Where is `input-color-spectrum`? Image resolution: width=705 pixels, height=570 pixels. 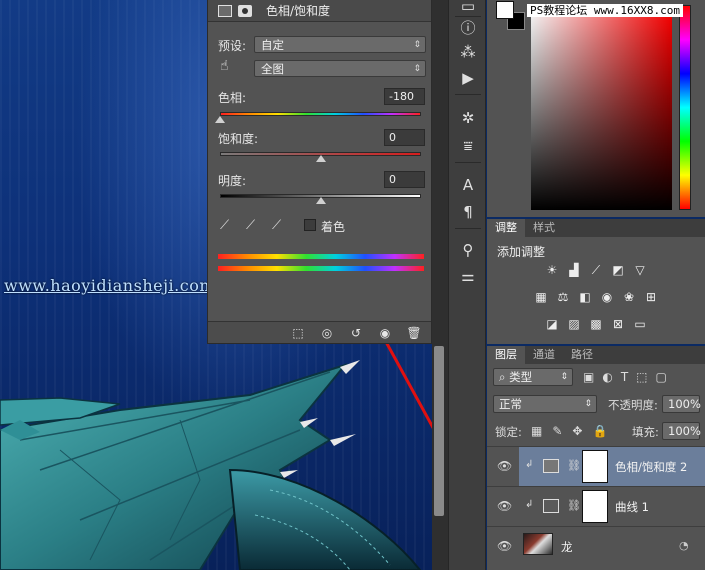
input-color-spectrum is located at coordinates (321, 256).